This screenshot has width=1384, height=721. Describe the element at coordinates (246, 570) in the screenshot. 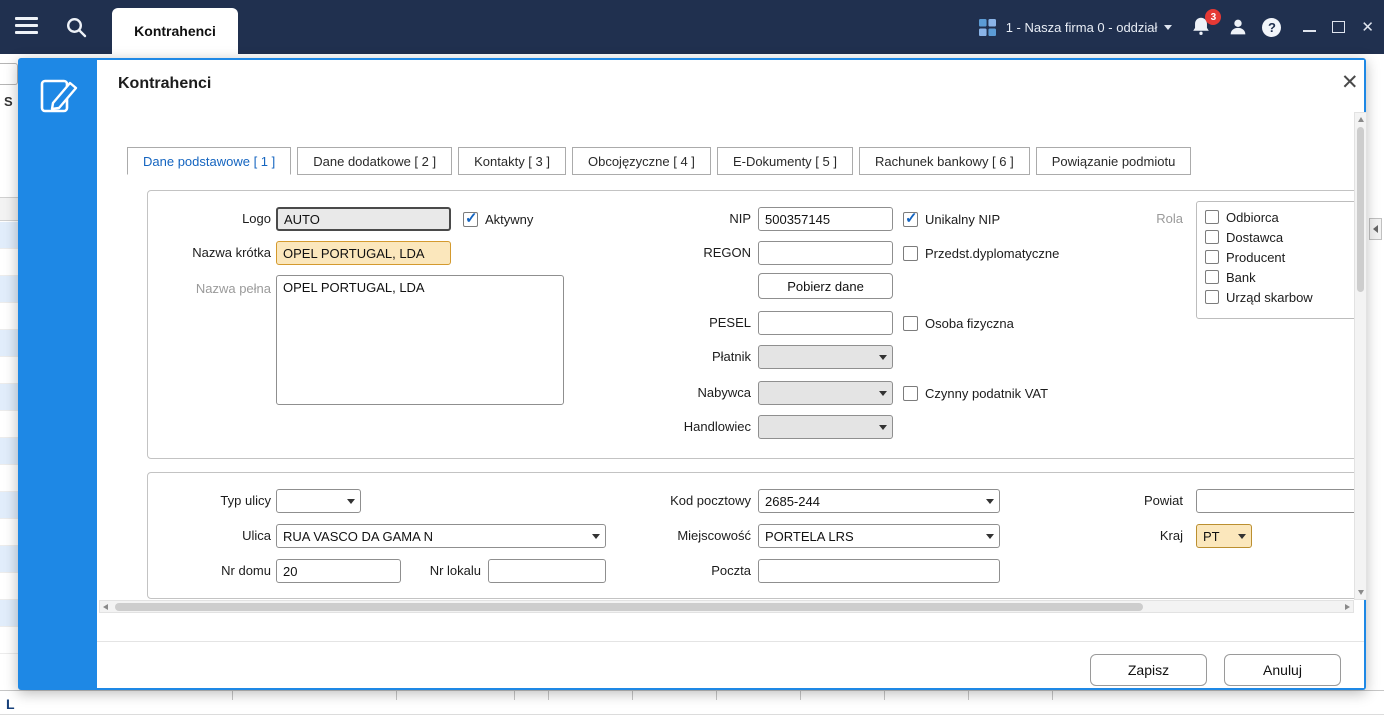

I see `nr-domu-label: Nr domu` at that location.